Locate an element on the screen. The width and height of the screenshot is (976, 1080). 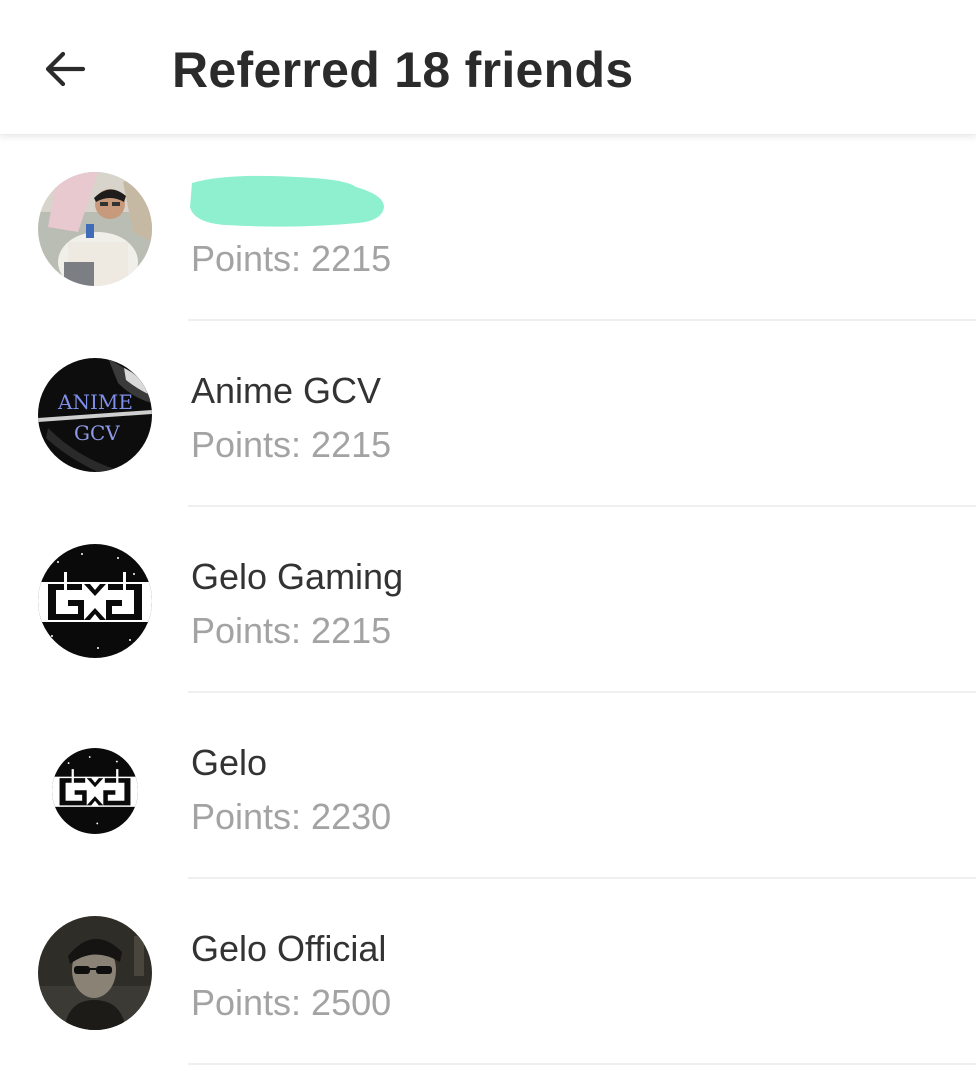
anime-gcv-logo-icon: ANIME GCV is located at coordinates (95, 415).